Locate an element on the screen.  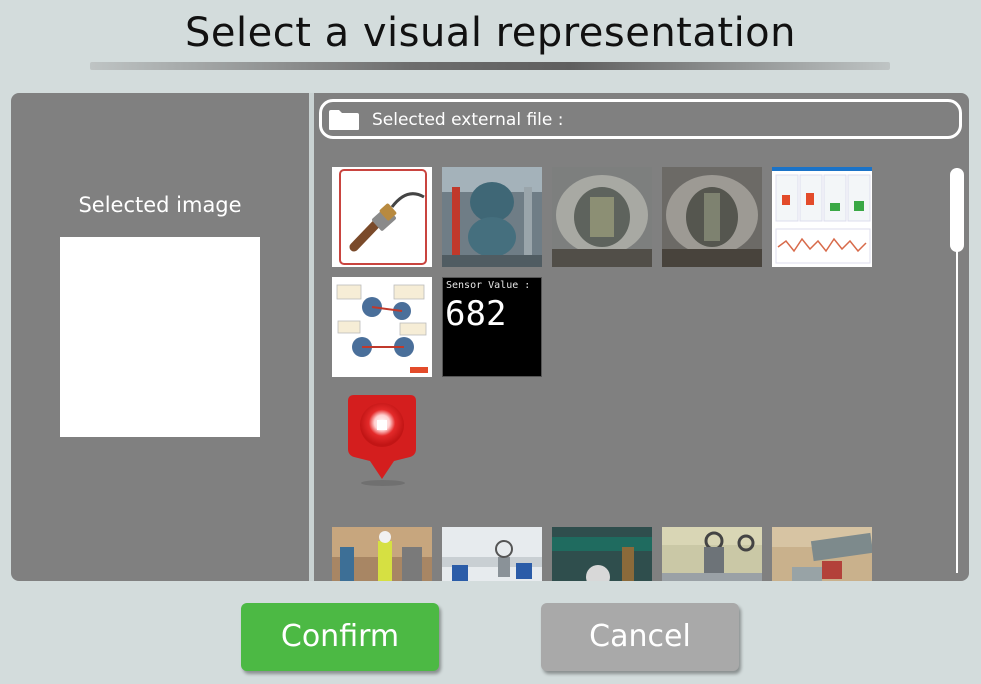
thumbnail-pipes-green is located at coordinates (602, 554).